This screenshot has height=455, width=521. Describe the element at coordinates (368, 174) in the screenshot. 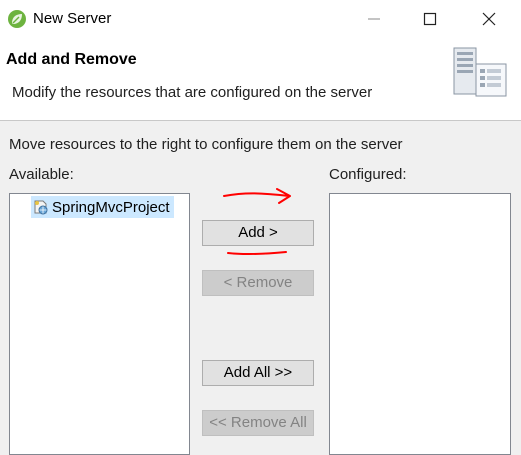

I see `configured-label: Configured:` at that location.